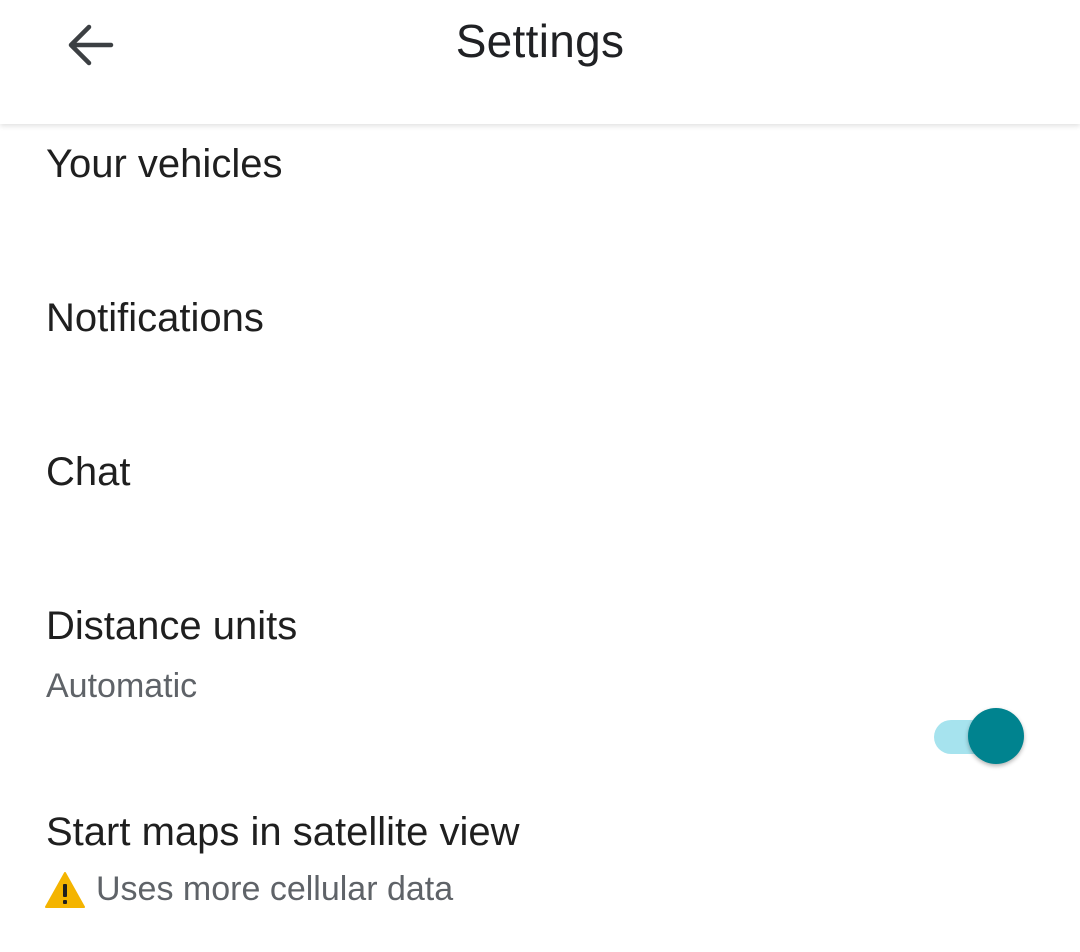 The width and height of the screenshot is (1080, 952). I want to click on setting-title: Notifications, so click(155, 318).